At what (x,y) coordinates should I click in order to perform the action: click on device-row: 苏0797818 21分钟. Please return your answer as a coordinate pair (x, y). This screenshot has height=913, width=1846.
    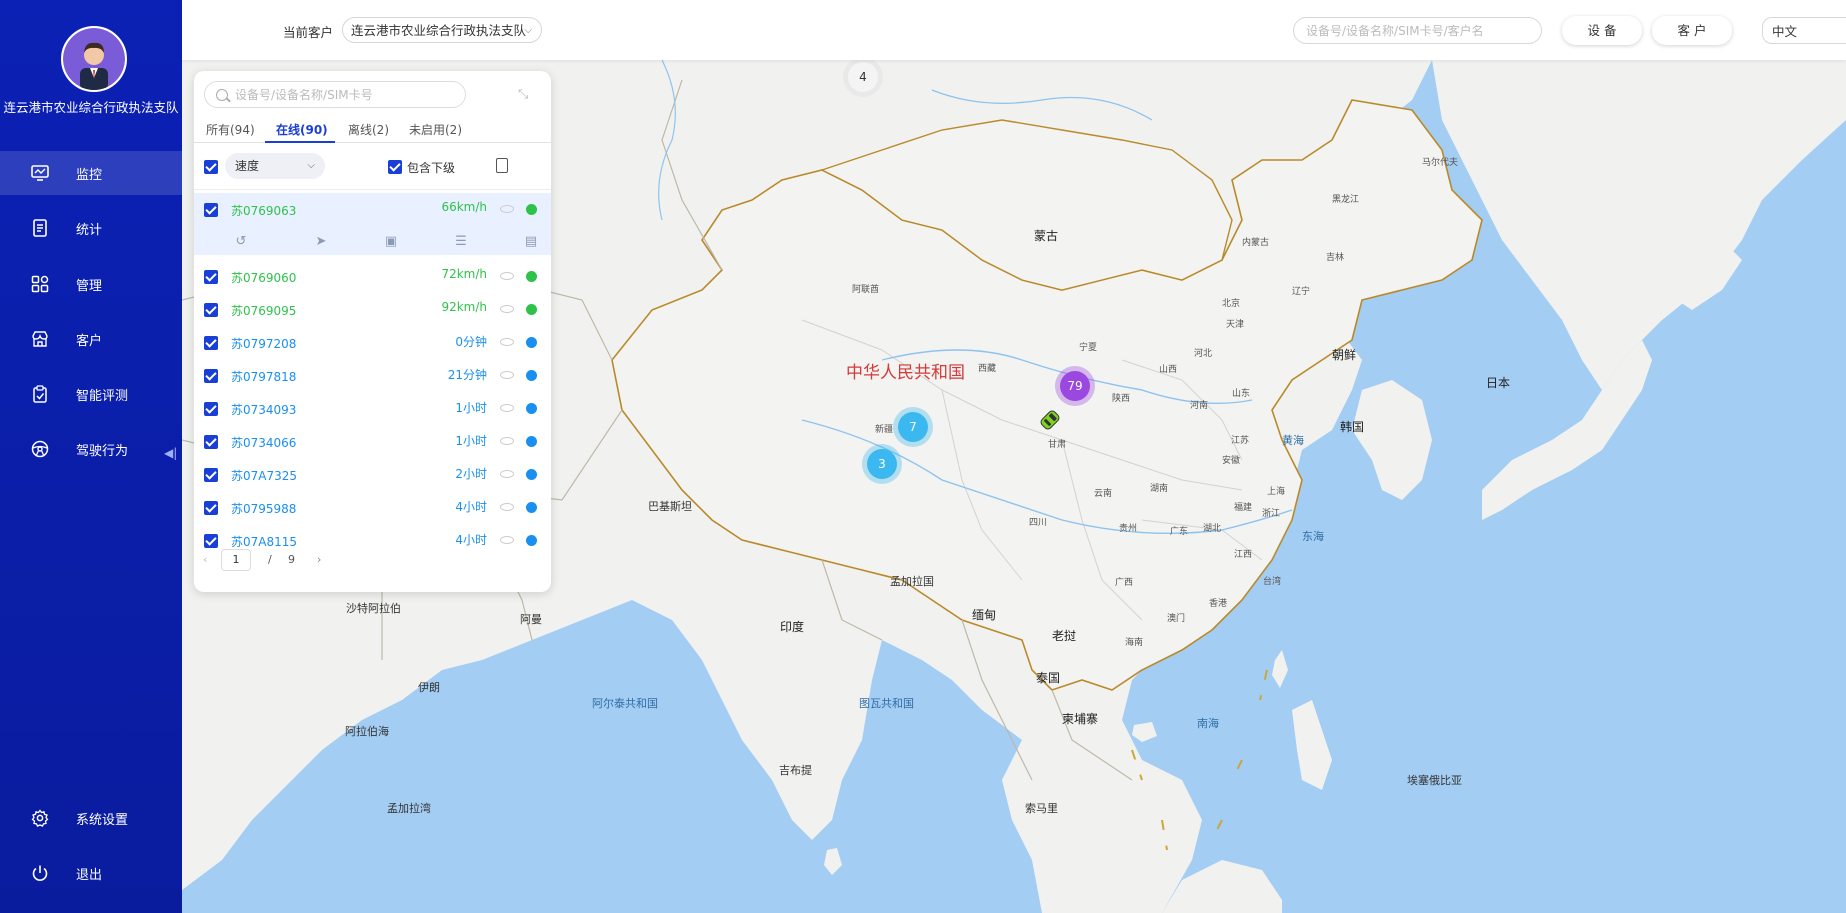
    Looking at the image, I should click on (372, 374).